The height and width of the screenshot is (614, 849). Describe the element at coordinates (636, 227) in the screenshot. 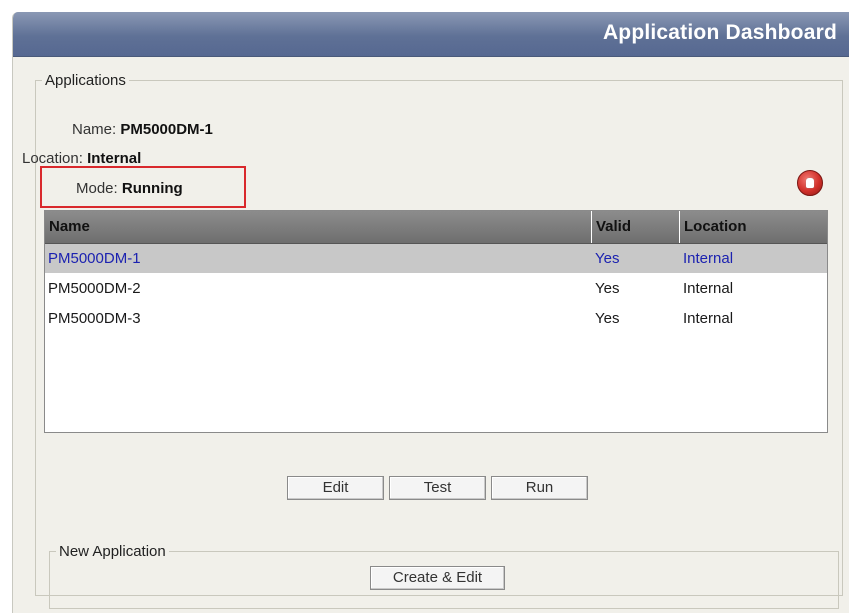

I see `column-header-valid: Valid` at that location.